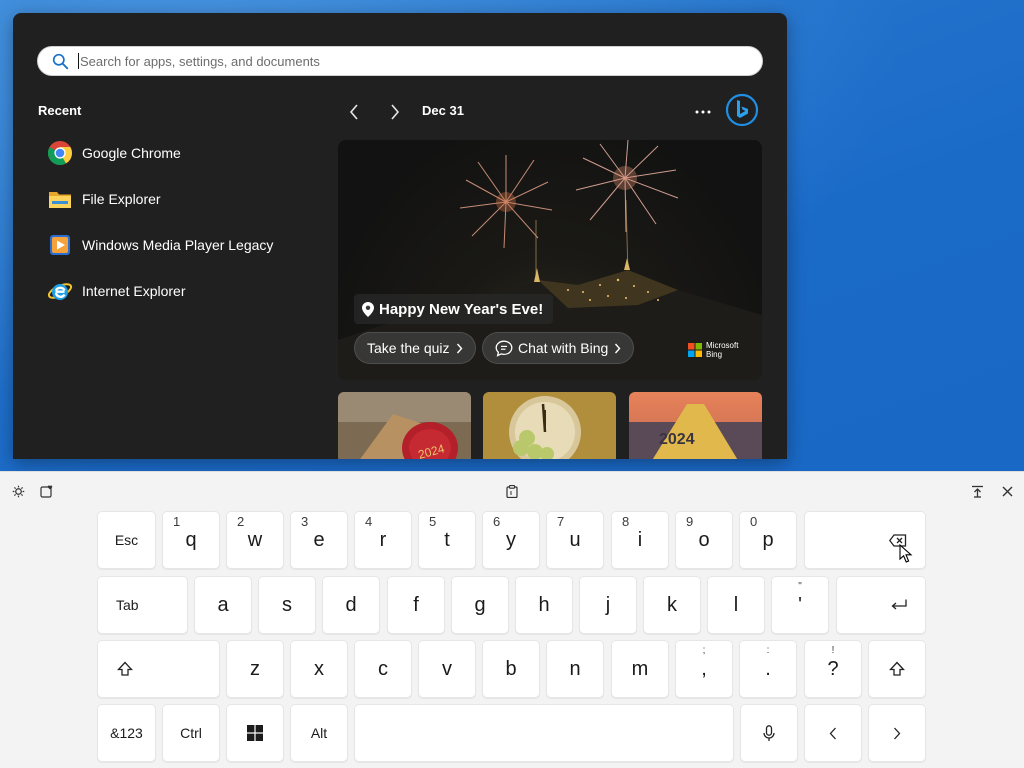 This screenshot has width=1024, height=768. I want to click on key-arrow-left, so click(833, 733).